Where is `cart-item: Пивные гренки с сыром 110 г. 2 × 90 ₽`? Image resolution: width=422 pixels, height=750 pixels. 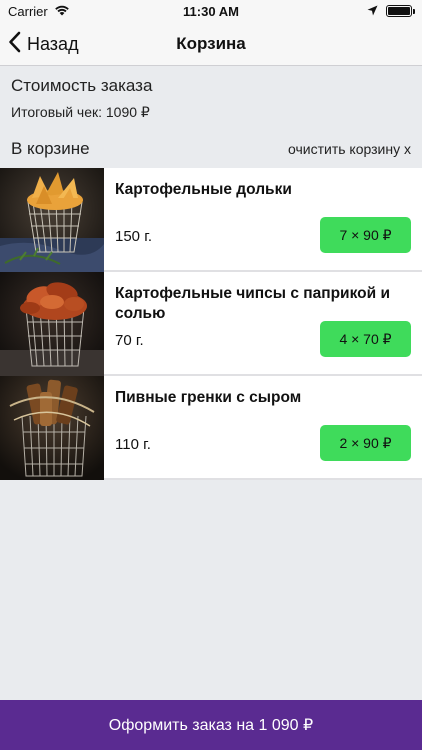 cart-item: Пивные гренки с сыром 110 г. 2 × 90 ₽ is located at coordinates (211, 428).